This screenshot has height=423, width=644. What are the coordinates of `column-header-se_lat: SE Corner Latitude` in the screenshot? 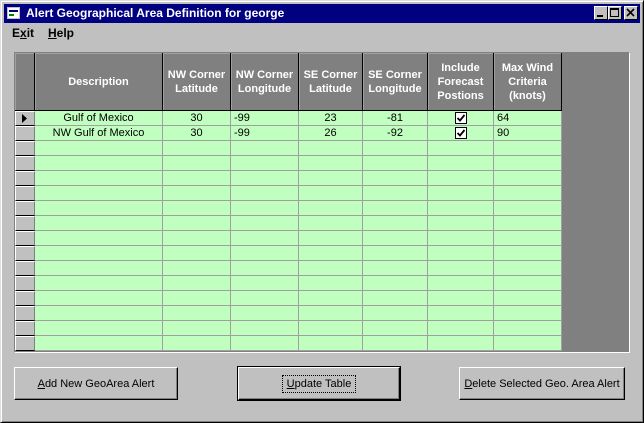 It's located at (331, 82).